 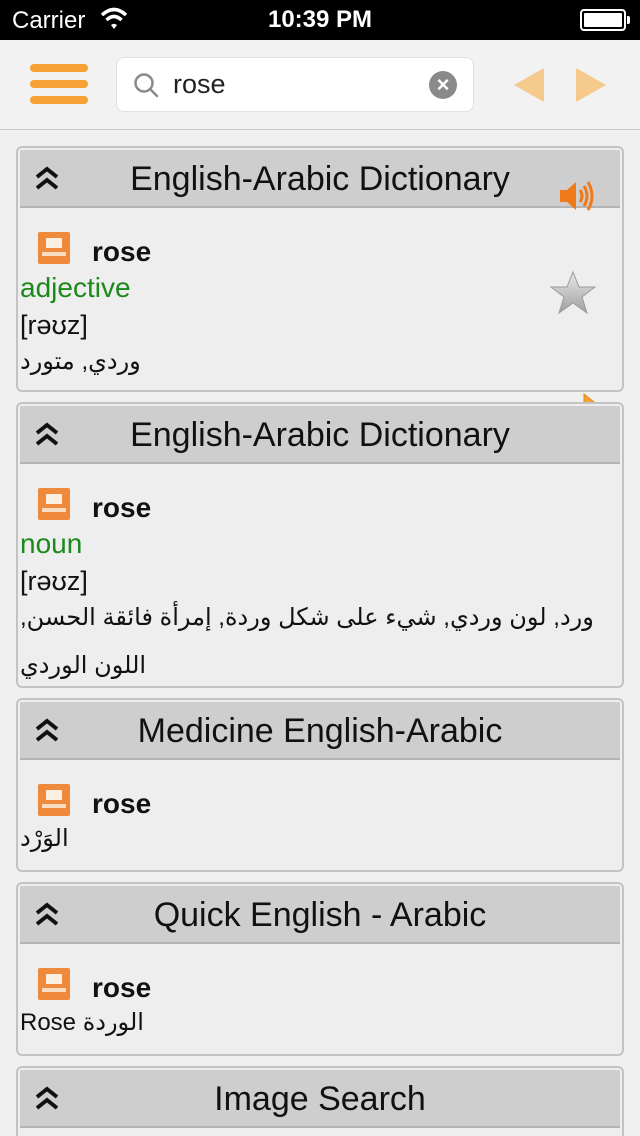 I want to click on forward-arrow-icon, so click(x=591, y=85).